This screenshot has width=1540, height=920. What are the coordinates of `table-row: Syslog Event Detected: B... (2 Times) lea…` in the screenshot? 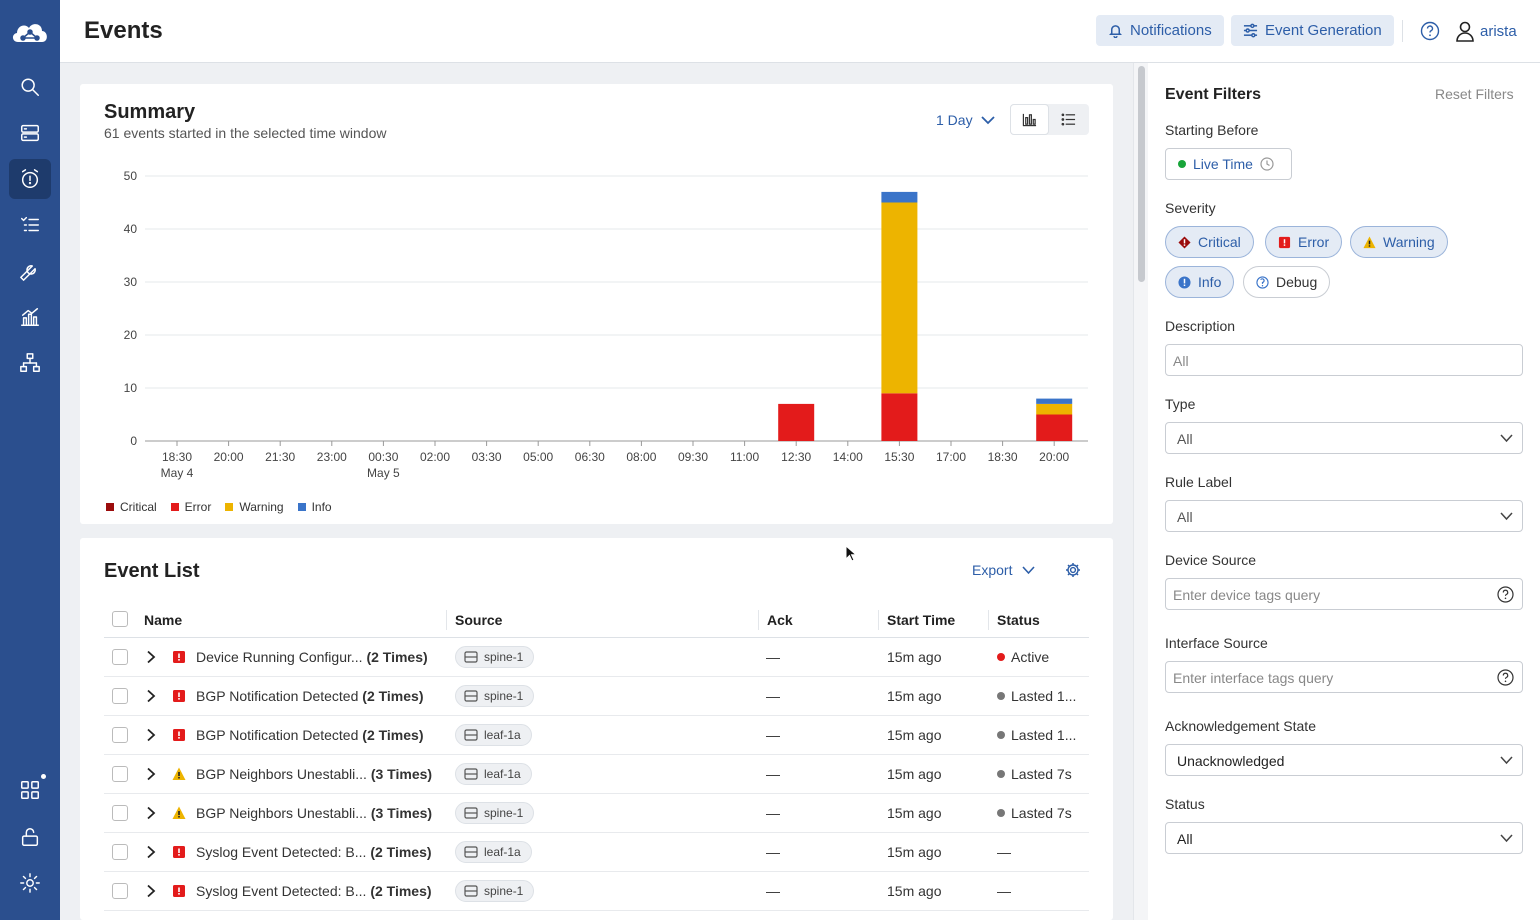 It's located at (596, 852).